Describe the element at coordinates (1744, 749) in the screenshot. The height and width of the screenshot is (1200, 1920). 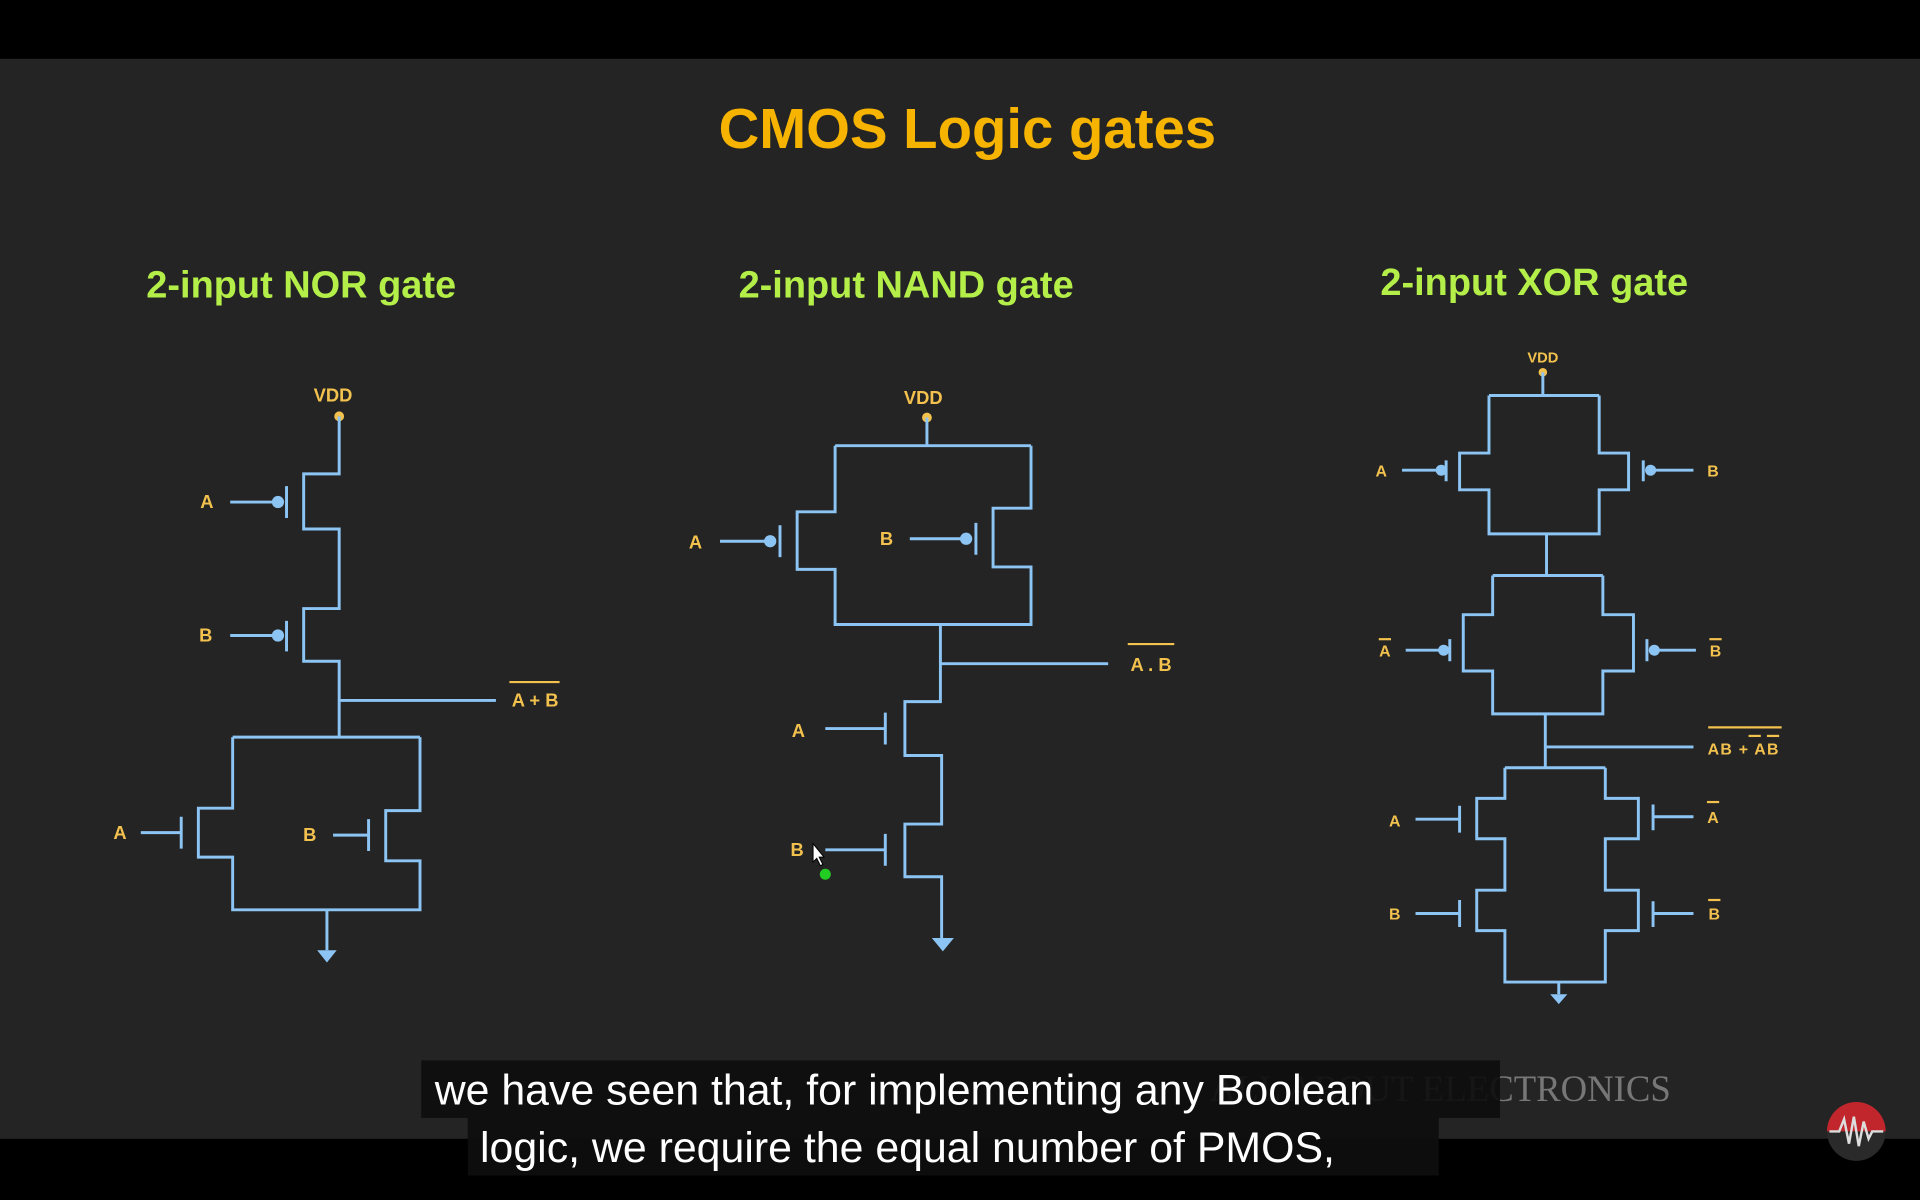
I see `xor-output-label: AB + AB` at that location.